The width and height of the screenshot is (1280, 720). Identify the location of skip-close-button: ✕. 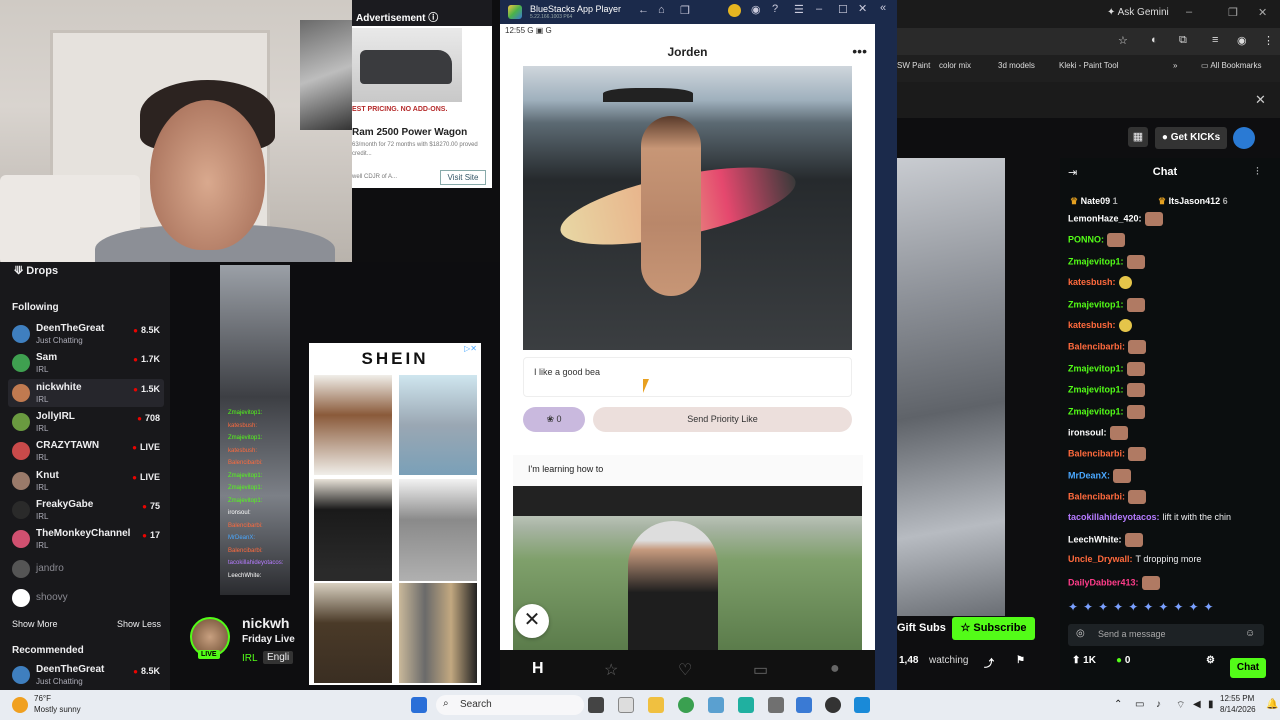
(532, 621).